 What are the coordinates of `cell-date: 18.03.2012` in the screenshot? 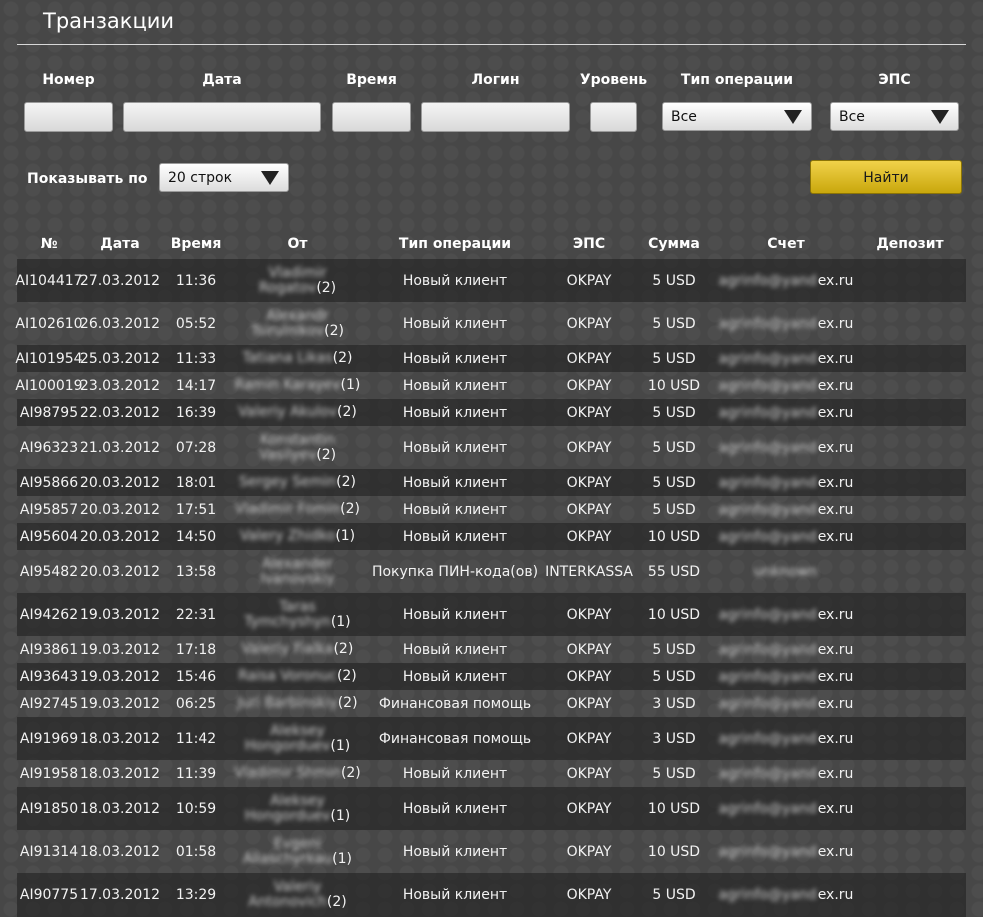 It's located at (120, 738).